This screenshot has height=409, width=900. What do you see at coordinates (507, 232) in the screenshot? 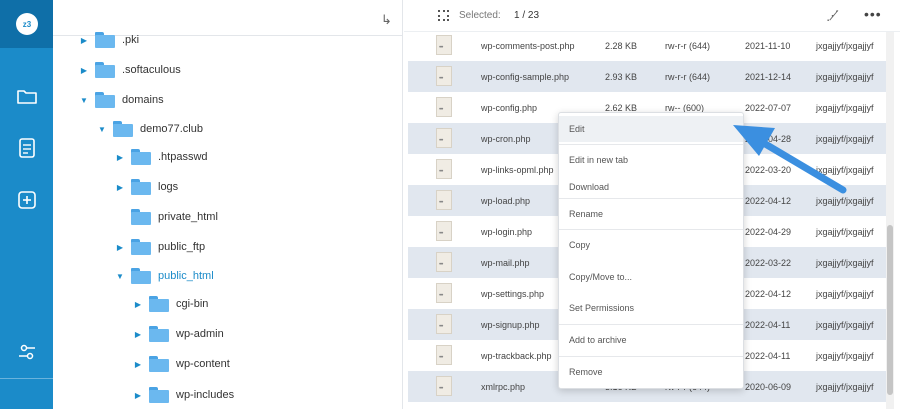
I see `file-name: wp-login.php` at bounding box center [507, 232].